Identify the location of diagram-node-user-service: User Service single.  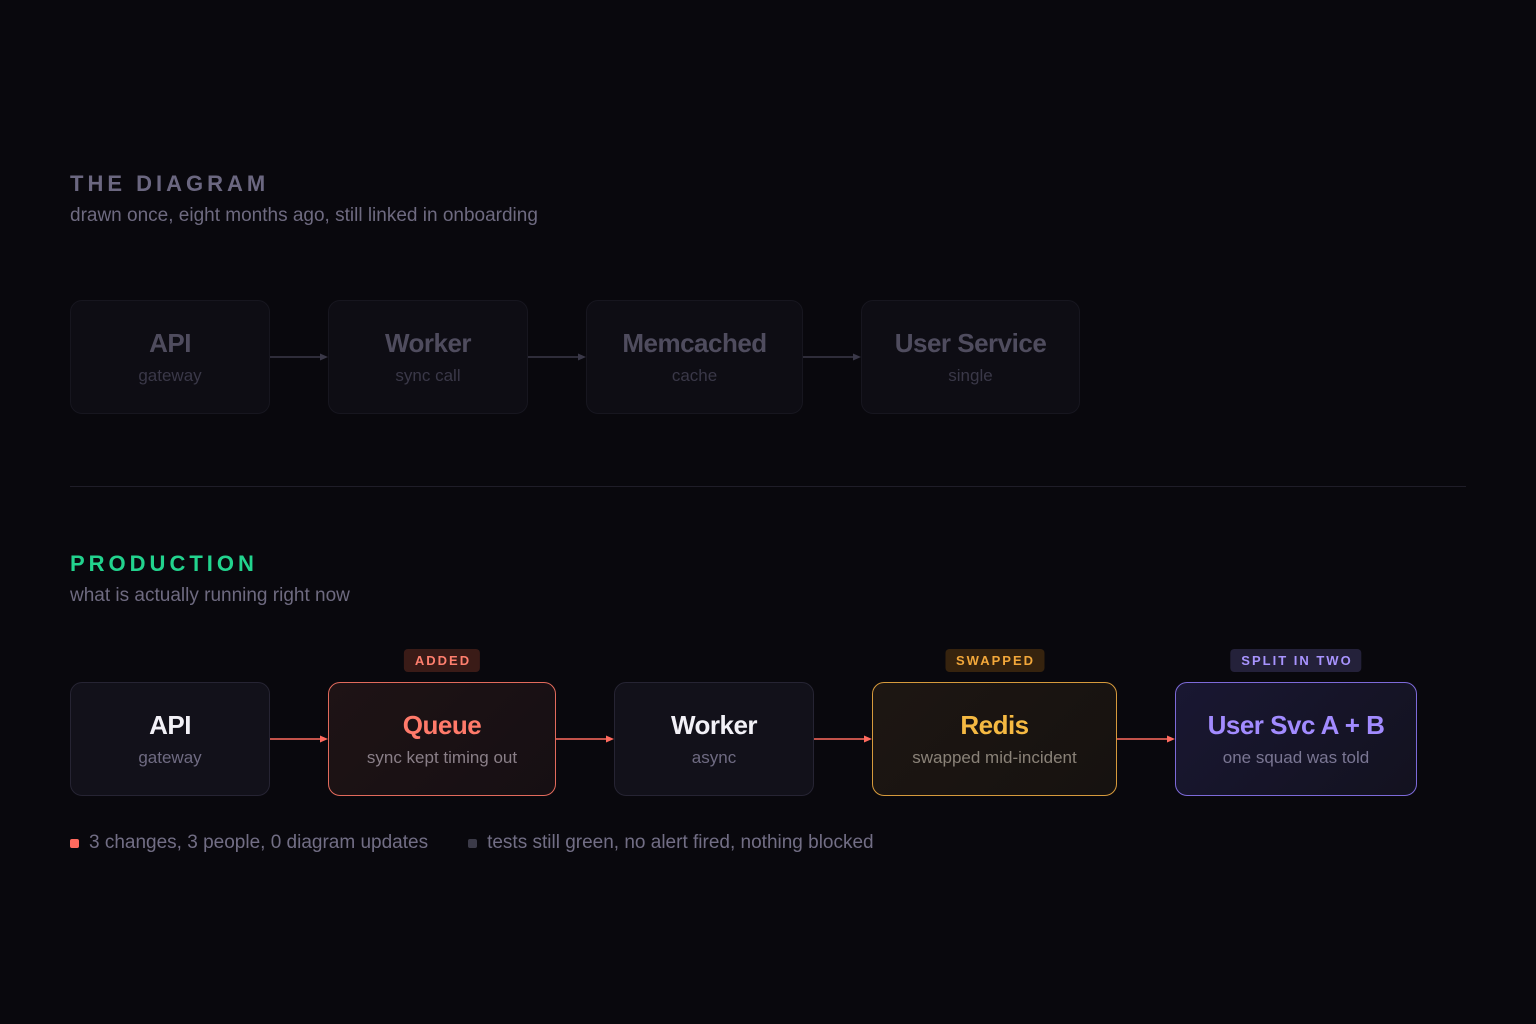
(970, 357).